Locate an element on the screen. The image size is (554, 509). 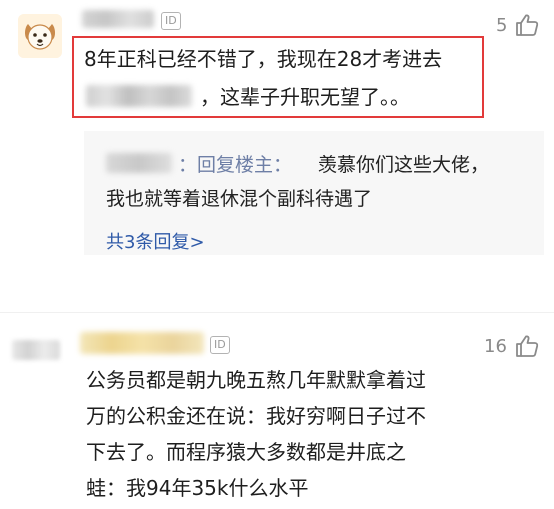
reply-to-op-label: ：回复楼主： is located at coordinates (235, 165).